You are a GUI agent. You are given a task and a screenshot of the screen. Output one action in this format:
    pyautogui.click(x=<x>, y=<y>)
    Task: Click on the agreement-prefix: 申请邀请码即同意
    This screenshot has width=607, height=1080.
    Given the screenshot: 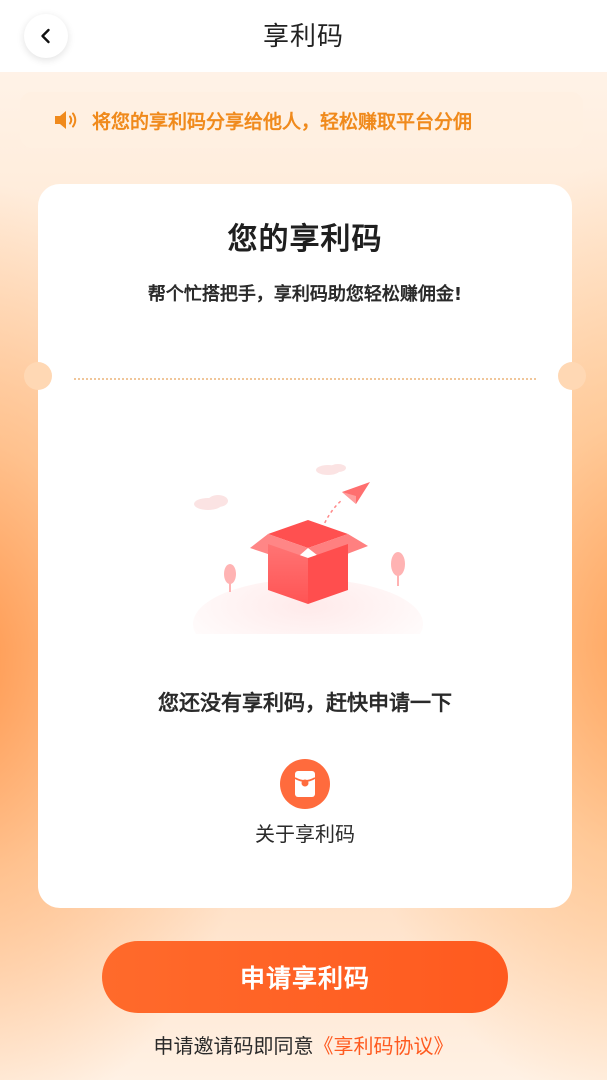 What is the action you would take?
    pyautogui.click(x=233, y=1046)
    